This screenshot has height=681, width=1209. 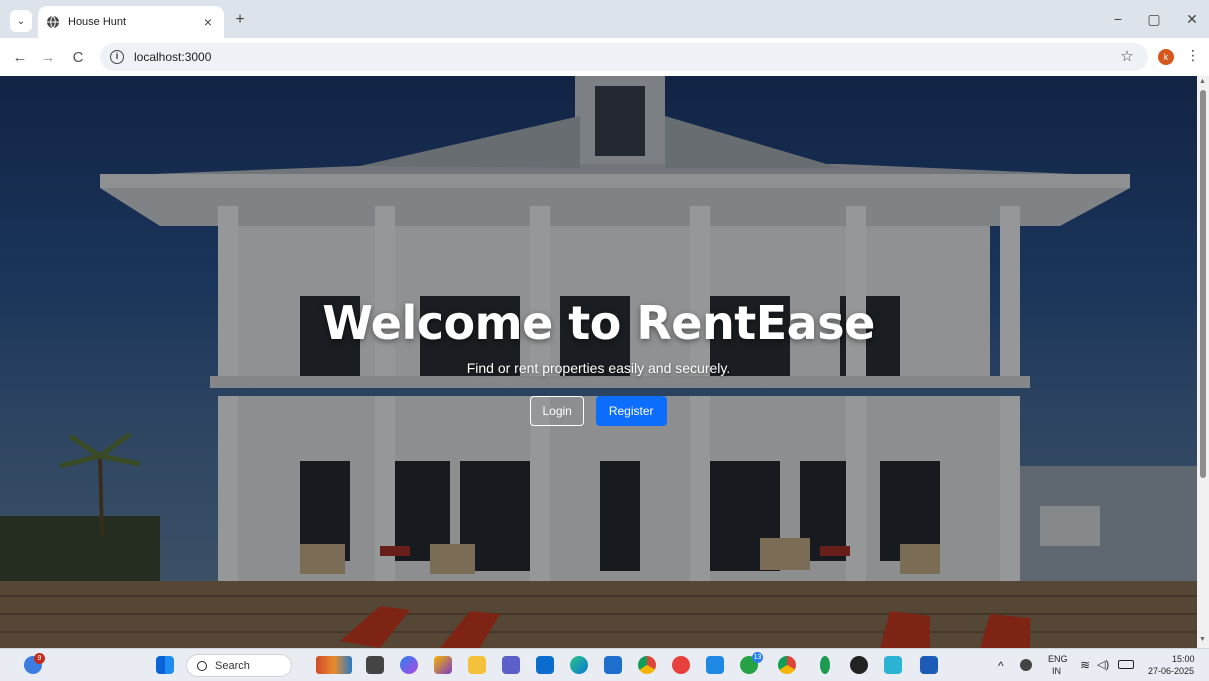 I want to click on tray-app-icon, so click(x=1026, y=665).